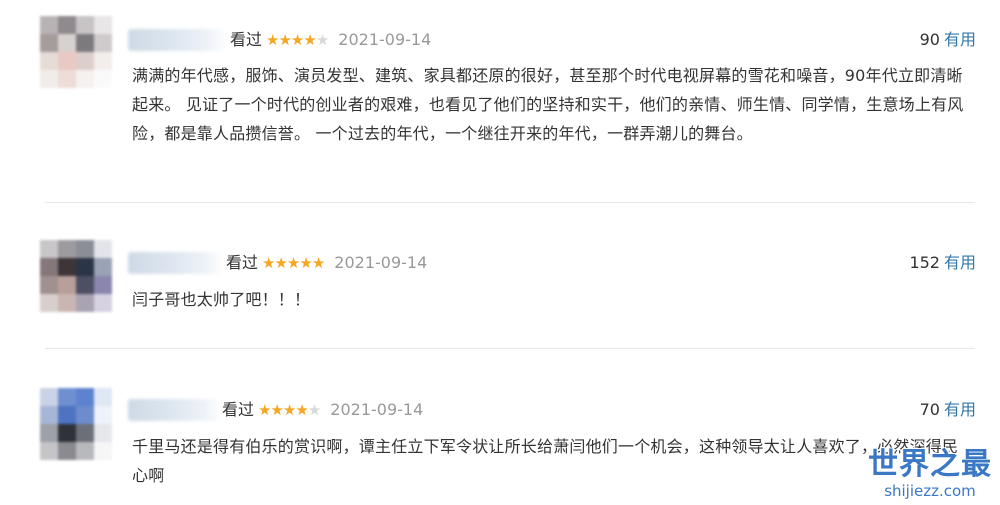 This screenshot has width=1000, height=505. I want to click on useful-count: 70, so click(929, 409).